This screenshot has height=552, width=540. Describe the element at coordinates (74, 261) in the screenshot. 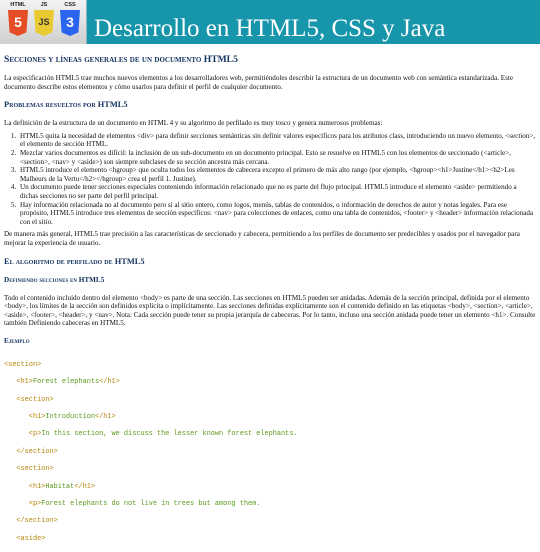

I see `algorithm-heading: El algoritmo de perfilado de HTML5` at that location.